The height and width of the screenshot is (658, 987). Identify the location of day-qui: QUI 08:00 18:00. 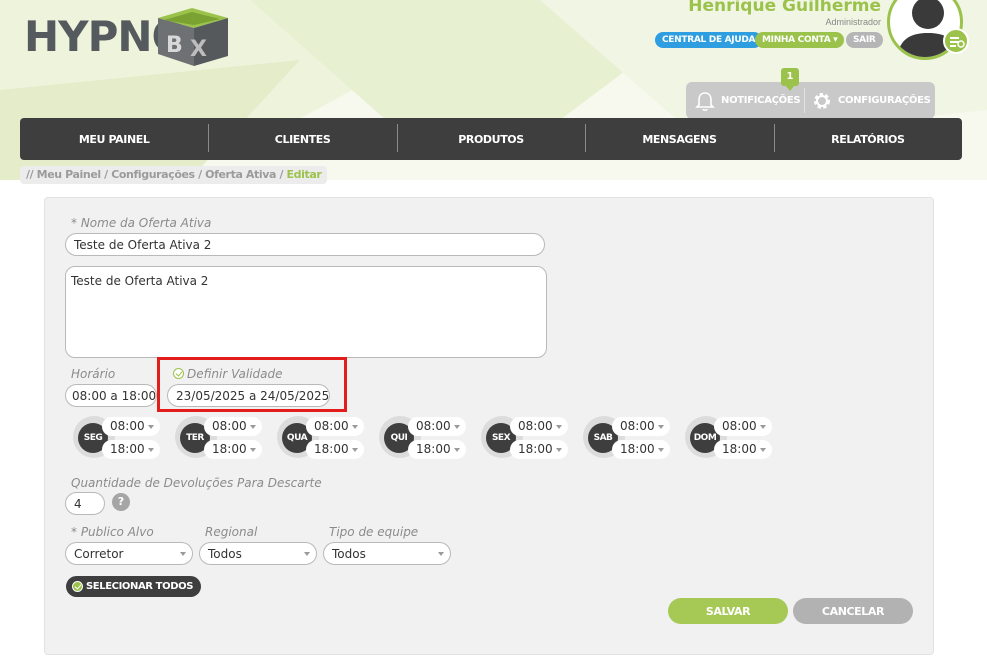
(422, 438).